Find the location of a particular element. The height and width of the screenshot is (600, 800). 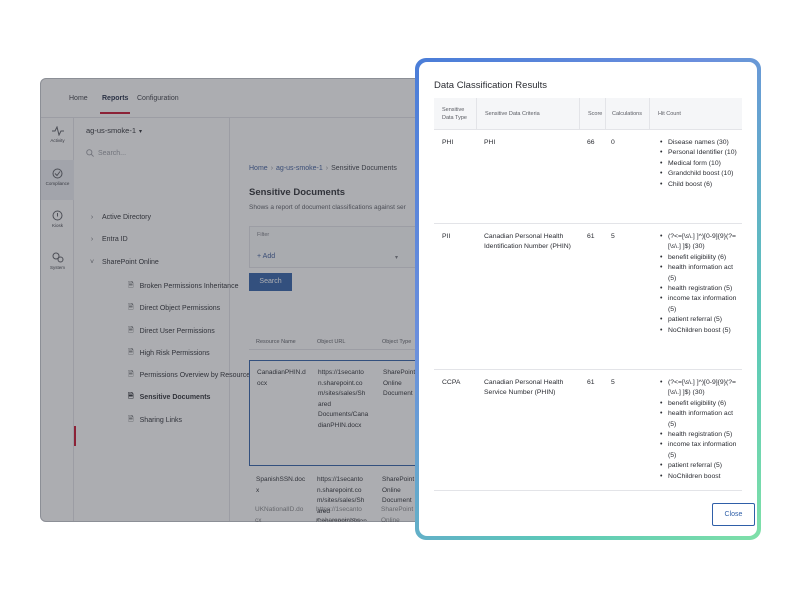

cell-object-url: https://1secanto n.sharepoint.co is located at coordinates (339, 514).